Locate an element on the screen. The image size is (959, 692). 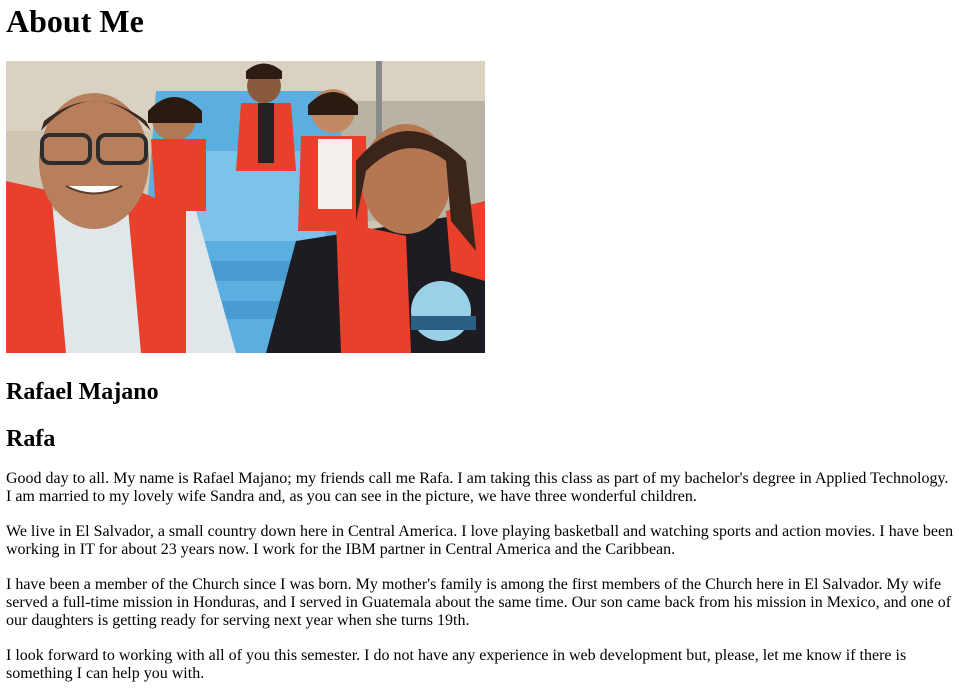
page-title: About Me is located at coordinates (75, 21).